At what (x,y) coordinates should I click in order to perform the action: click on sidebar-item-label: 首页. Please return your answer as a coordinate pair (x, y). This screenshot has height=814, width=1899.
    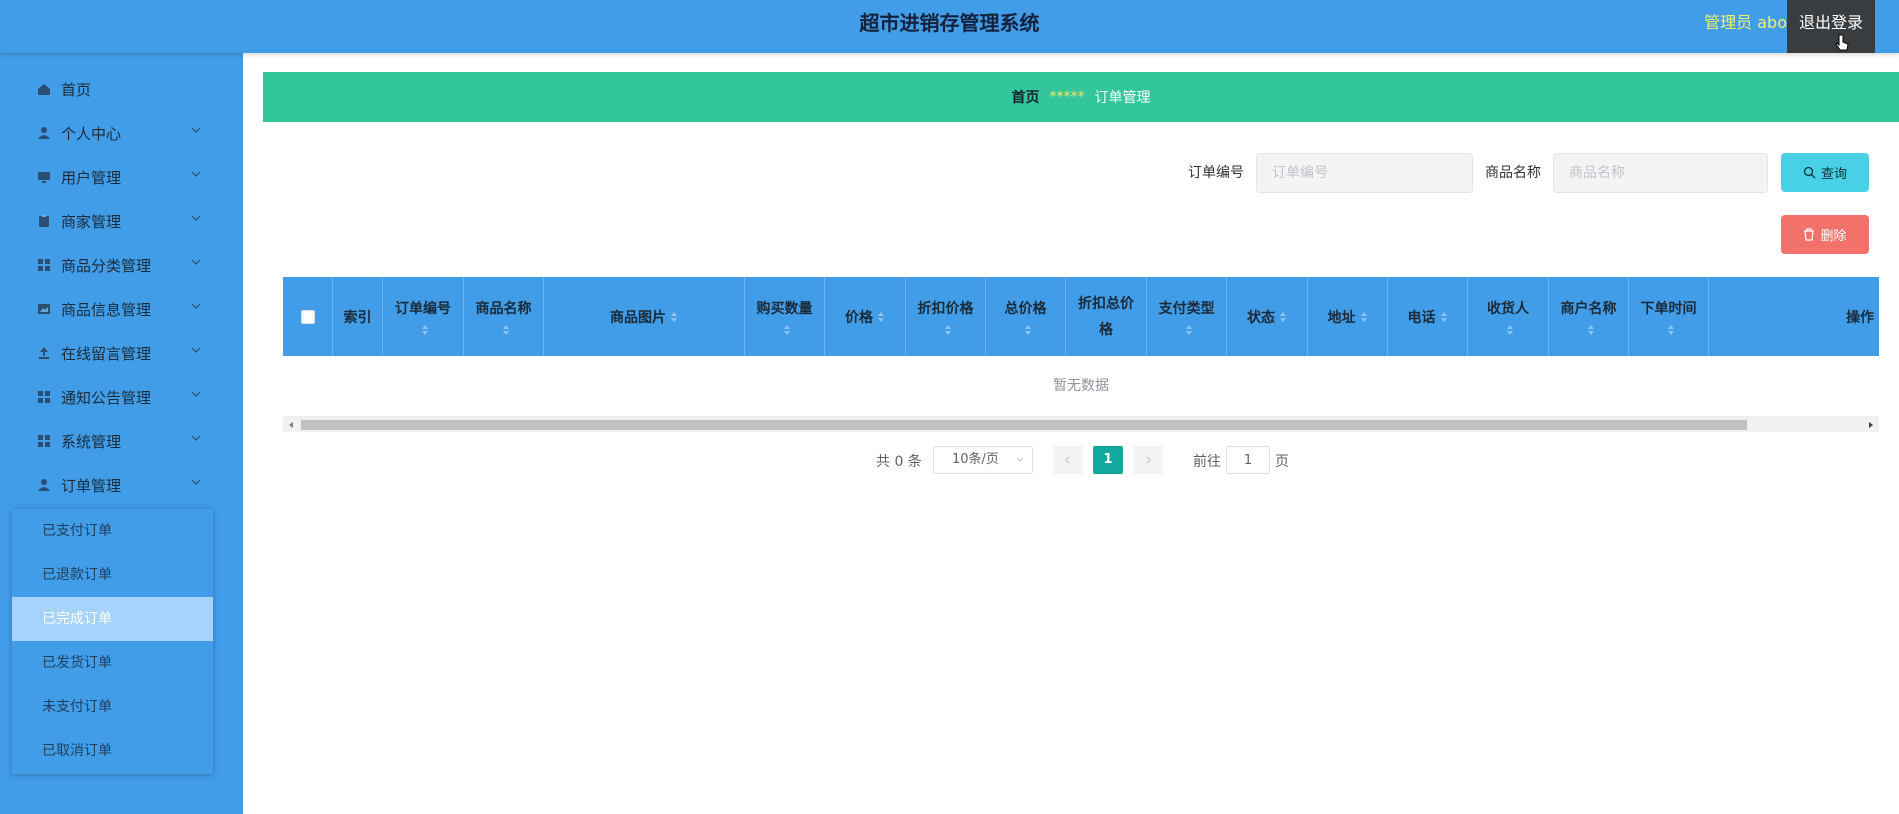
    Looking at the image, I should click on (76, 89).